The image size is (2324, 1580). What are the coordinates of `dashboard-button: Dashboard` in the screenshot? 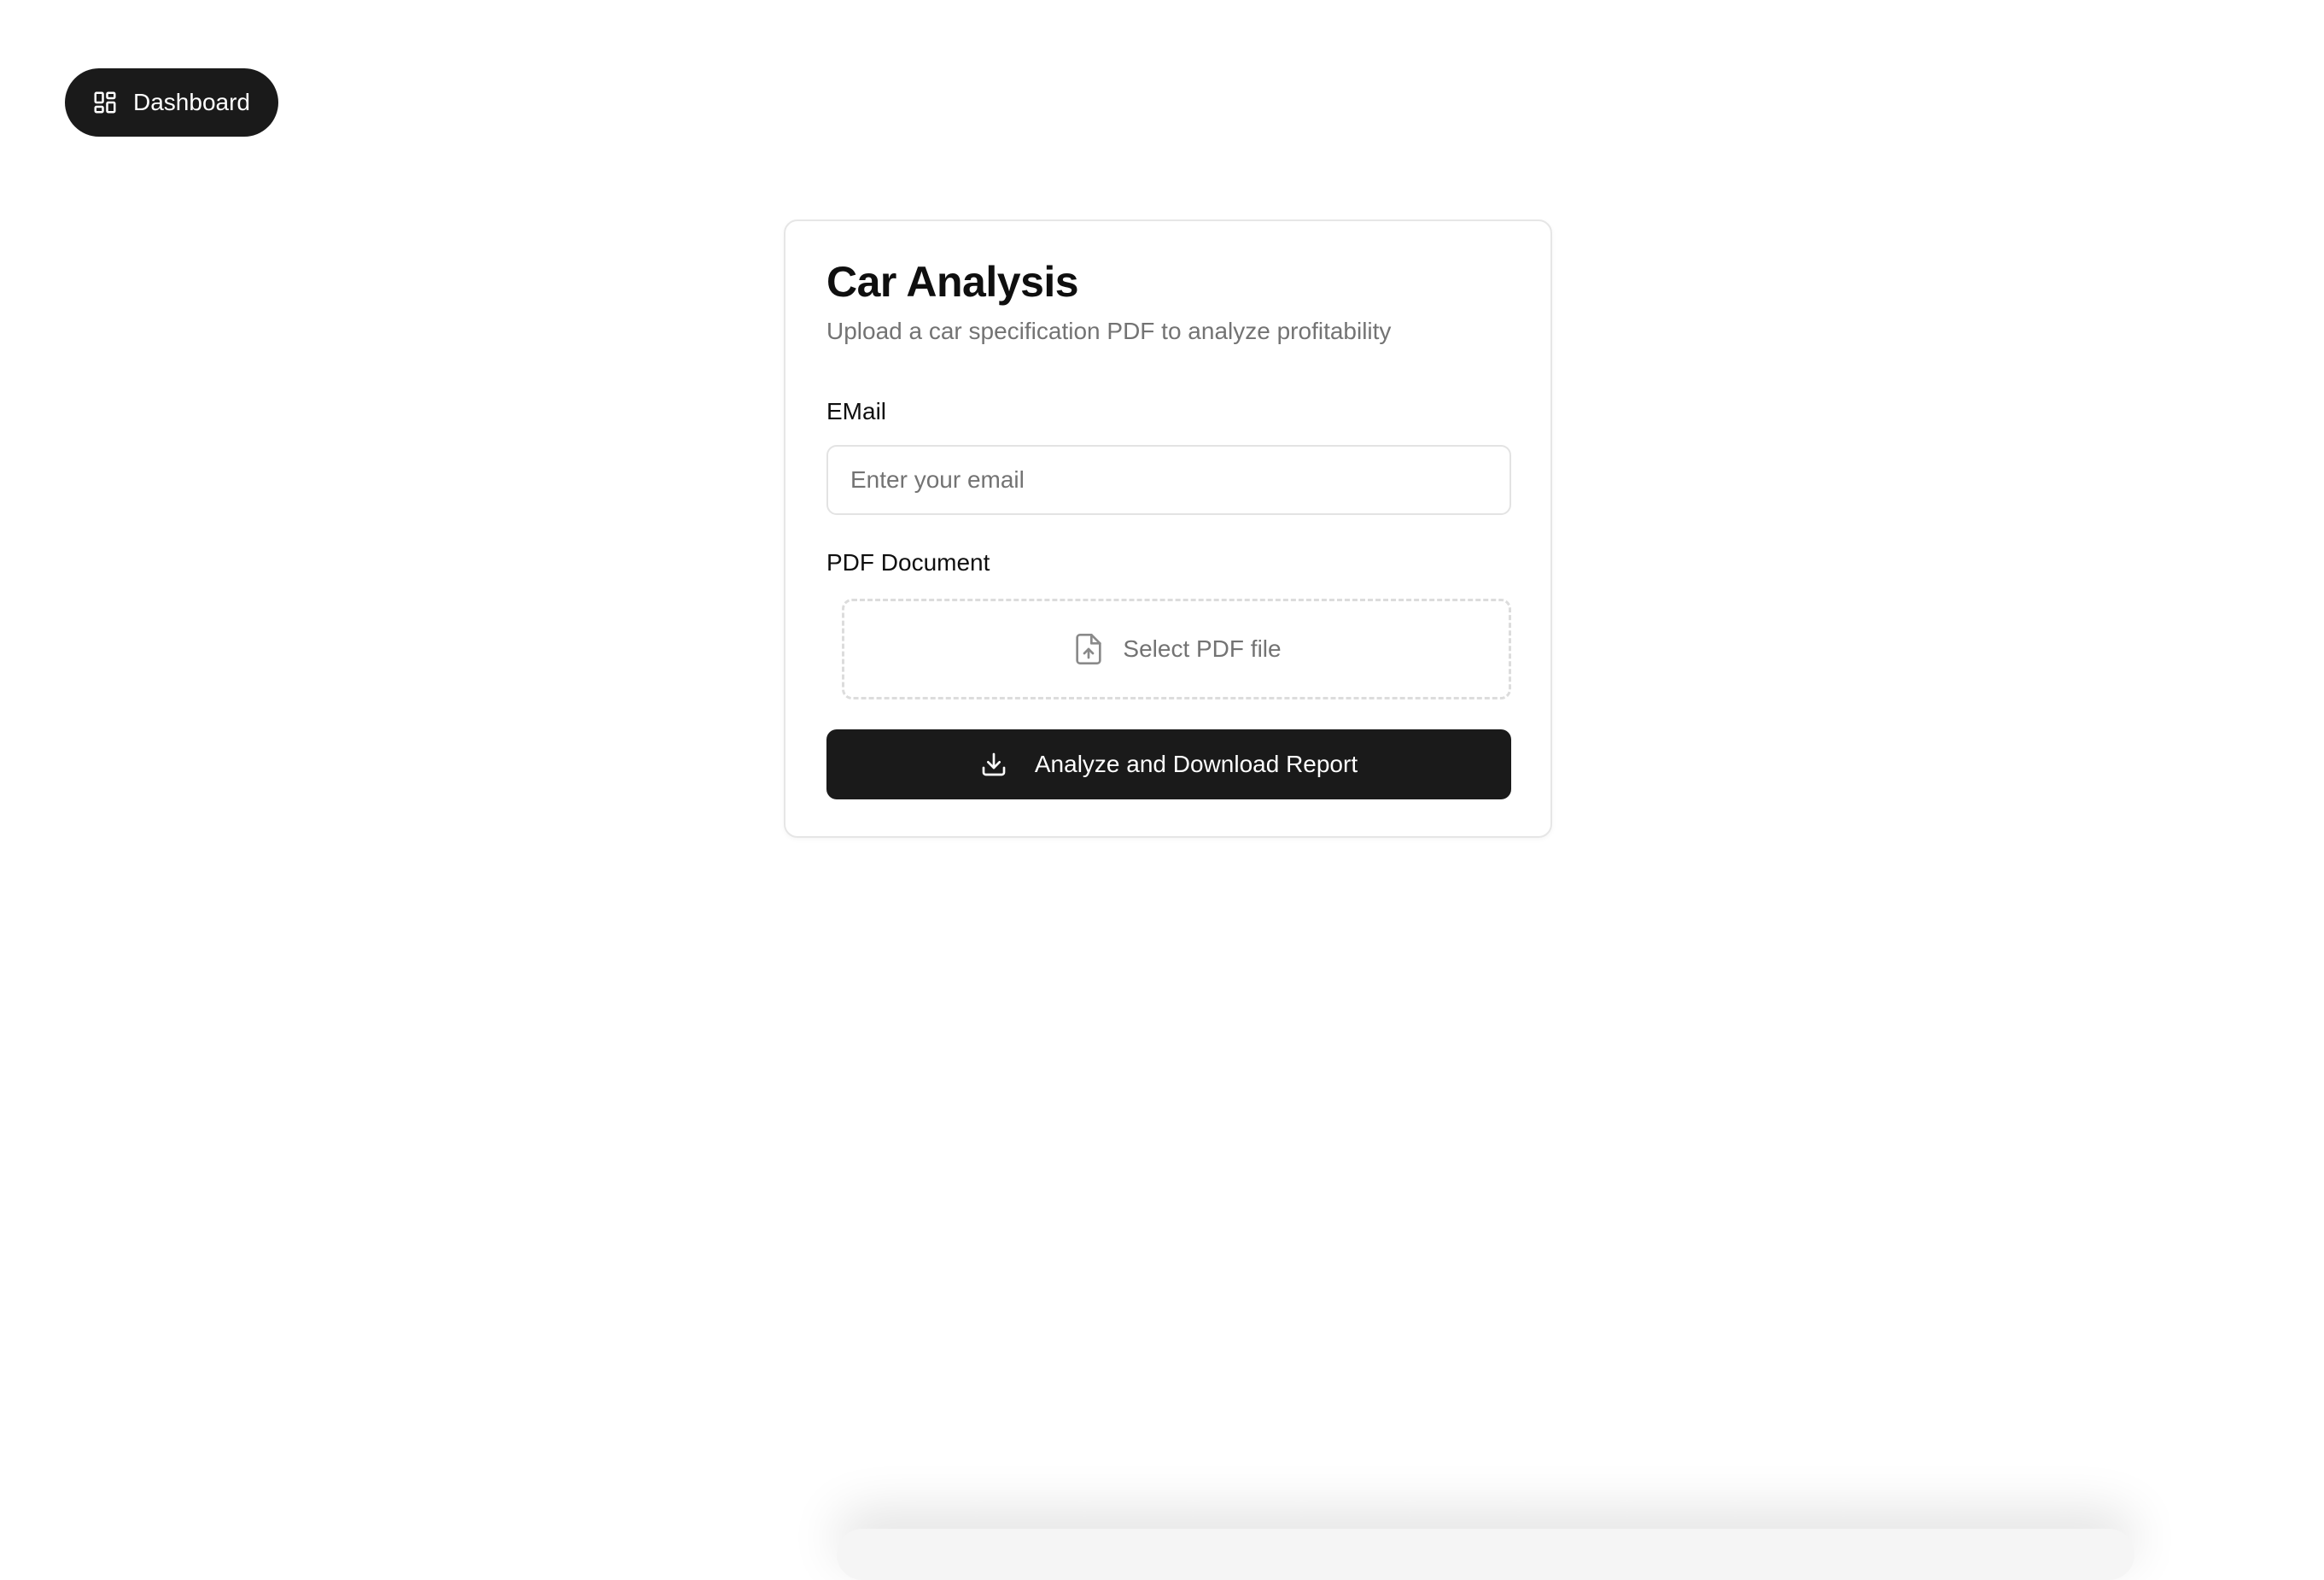 It's located at (171, 102).